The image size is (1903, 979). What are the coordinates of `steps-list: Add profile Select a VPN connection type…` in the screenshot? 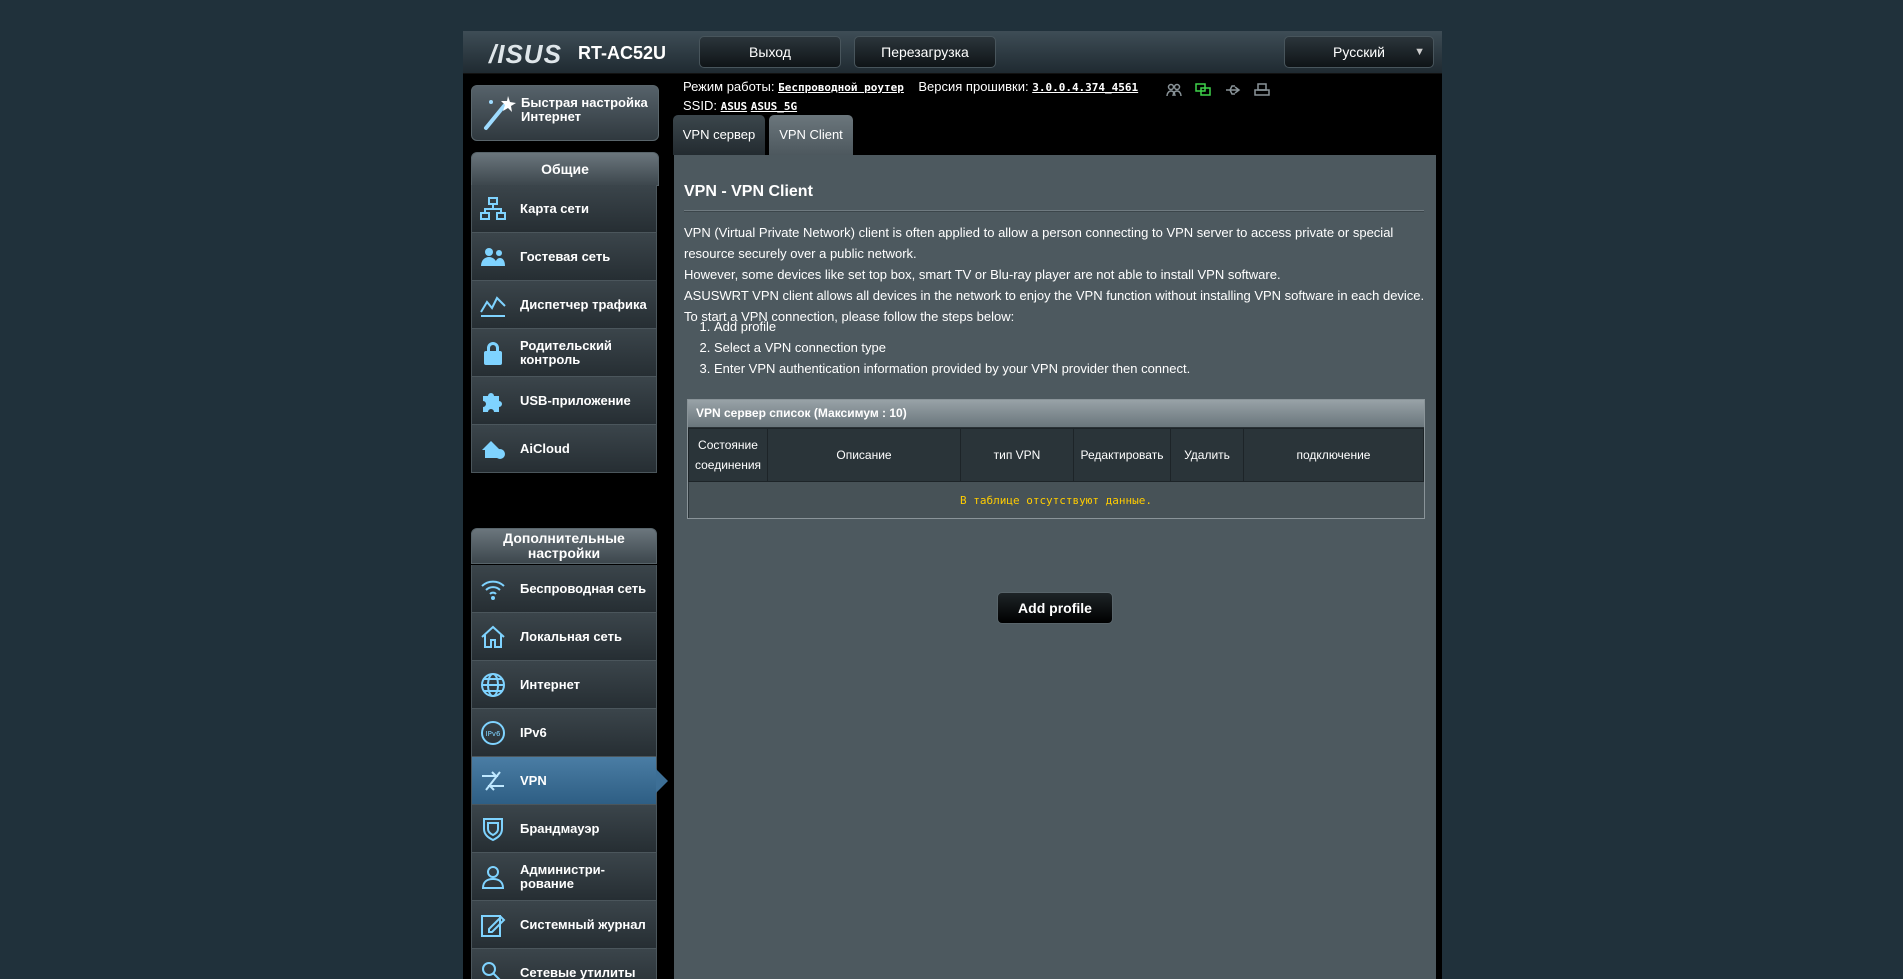 It's located at (942, 347).